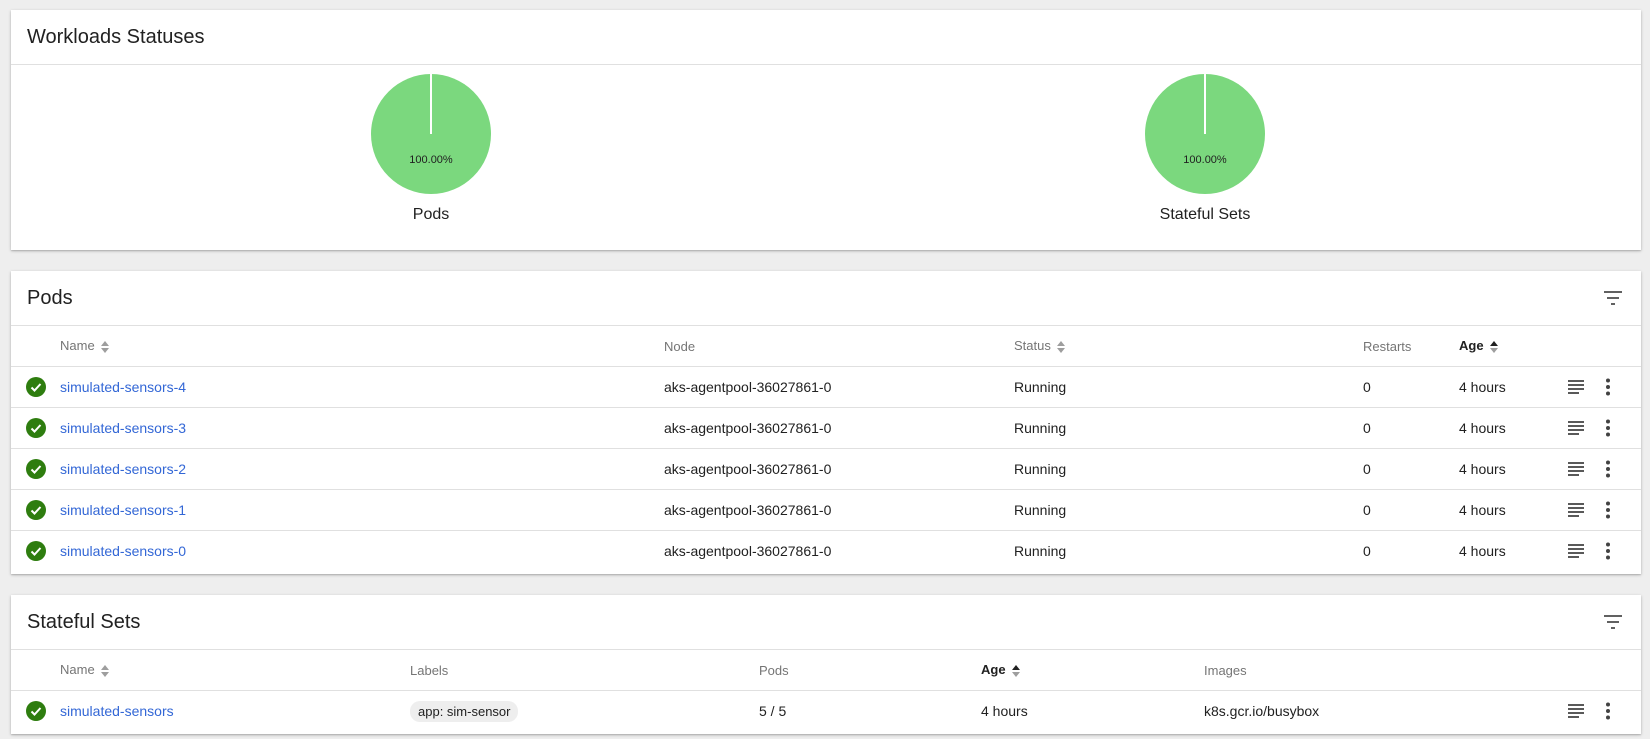 This screenshot has width=1650, height=739. I want to click on pods-col-status: Status, so click(1188, 346).